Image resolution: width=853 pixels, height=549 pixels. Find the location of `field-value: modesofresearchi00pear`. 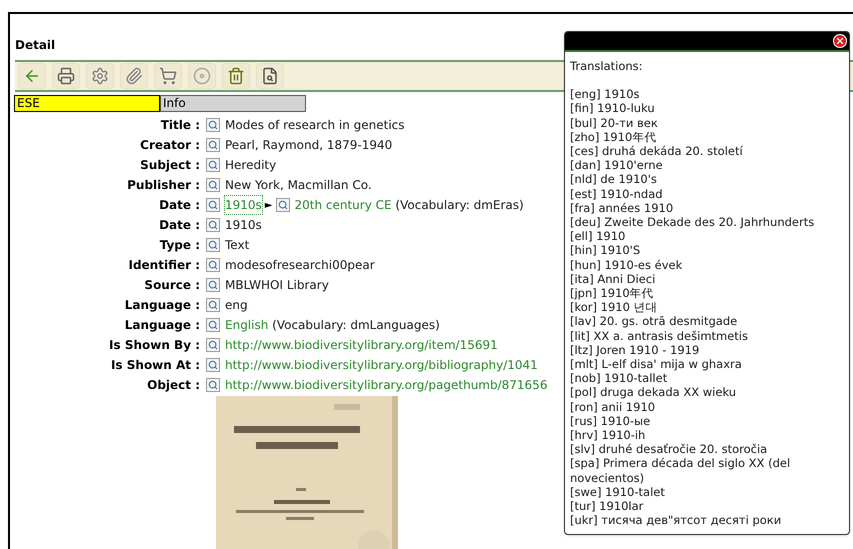

field-value: modesofresearchi00pear is located at coordinates (300, 265).